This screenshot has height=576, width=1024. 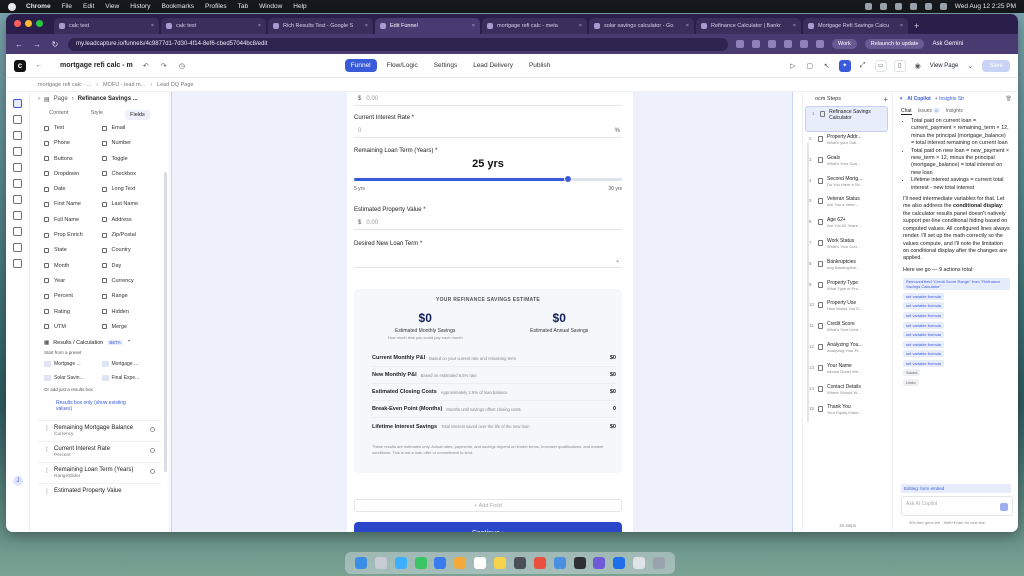 What do you see at coordinates (1009, 99) in the screenshot?
I see `trash-icon: 🗑` at bounding box center [1009, 99].